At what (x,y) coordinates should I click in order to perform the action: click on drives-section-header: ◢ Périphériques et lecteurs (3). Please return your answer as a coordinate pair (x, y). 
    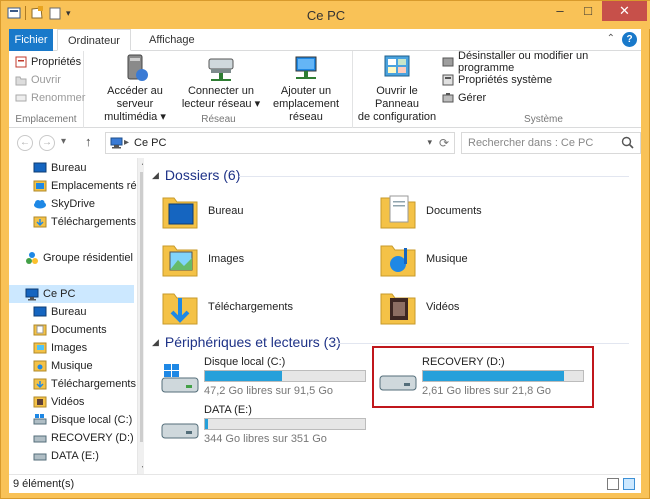
    Looking at the image, I should click on (246, 342).